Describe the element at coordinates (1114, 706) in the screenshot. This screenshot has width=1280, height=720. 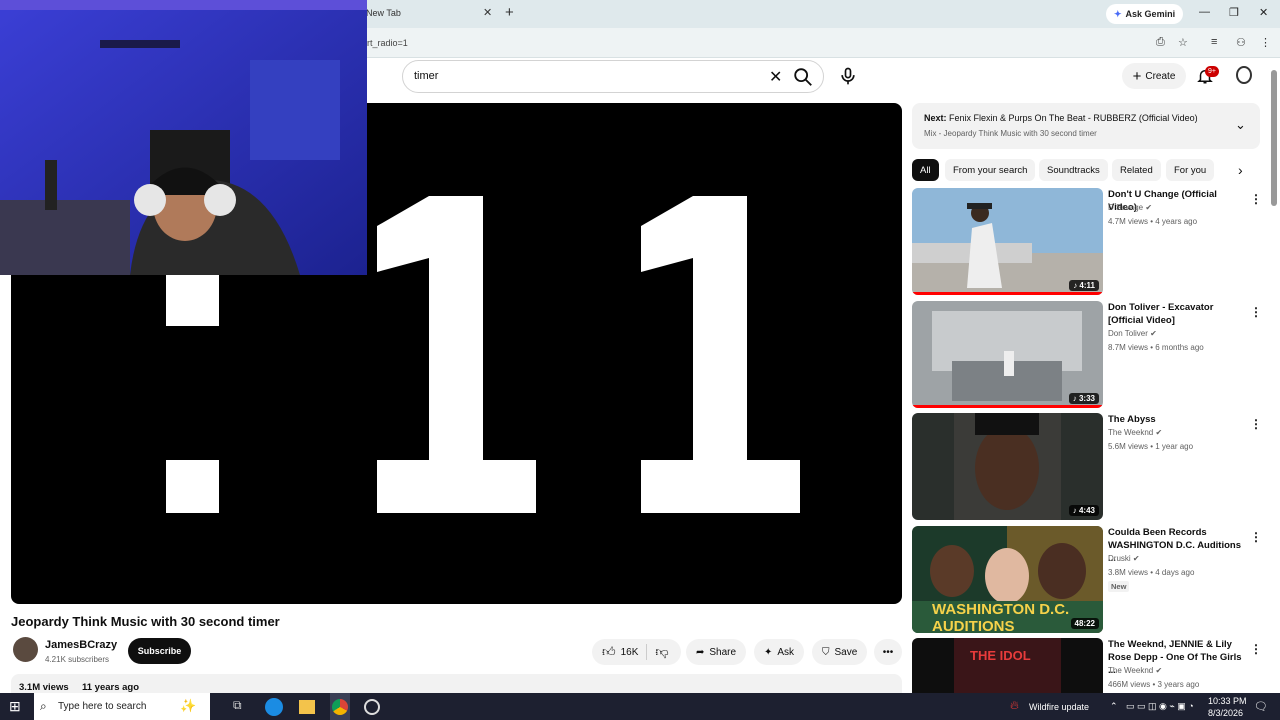
I see `show-hidden-icons-icon: ⌃` at that location.